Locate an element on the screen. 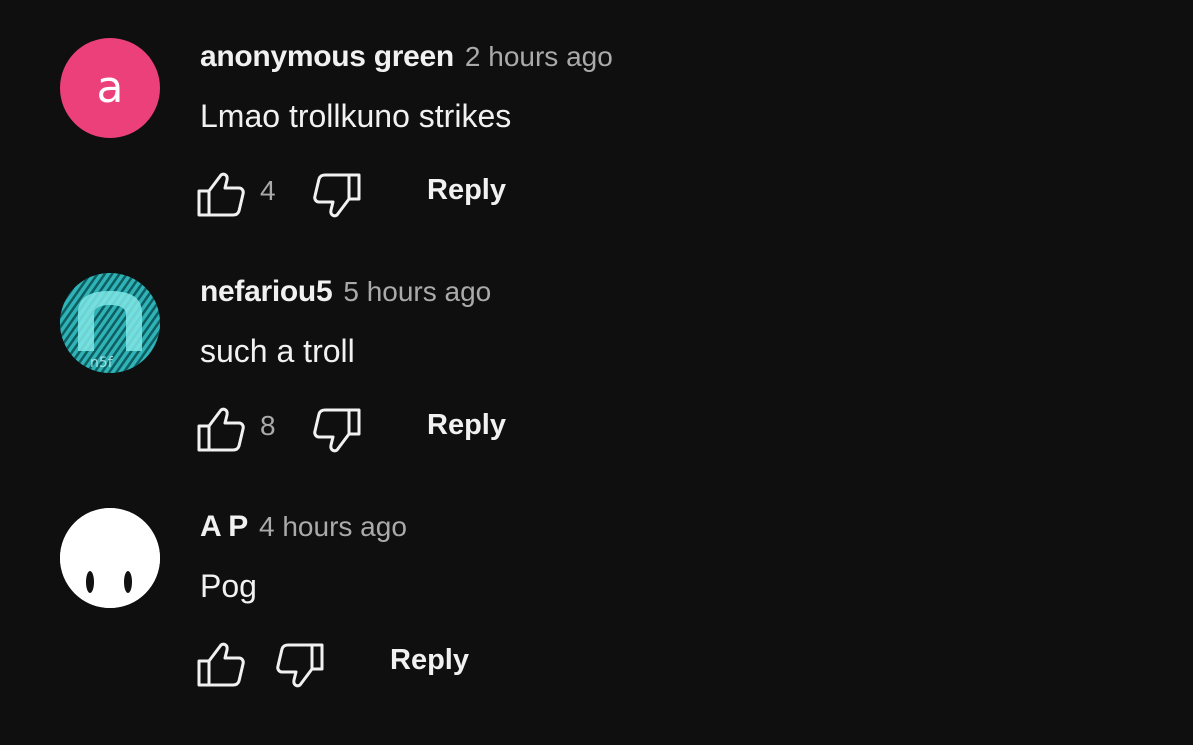 This screenshot has width=1193, height=745. avatar-letter: a is located at coordinates (110, 87).